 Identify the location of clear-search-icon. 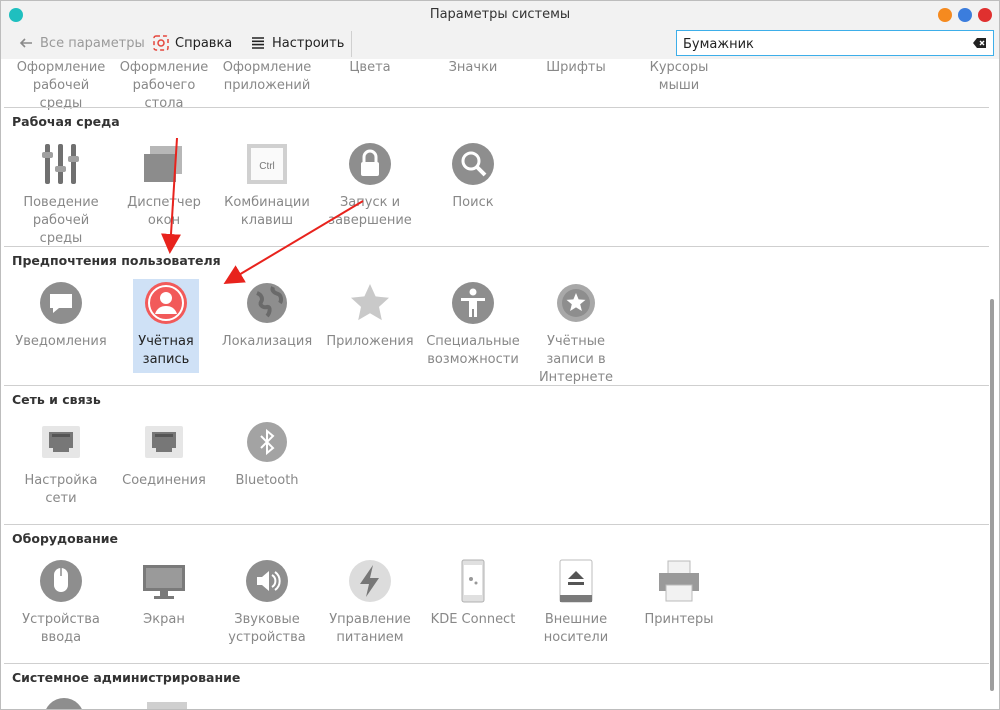
(980, 43).